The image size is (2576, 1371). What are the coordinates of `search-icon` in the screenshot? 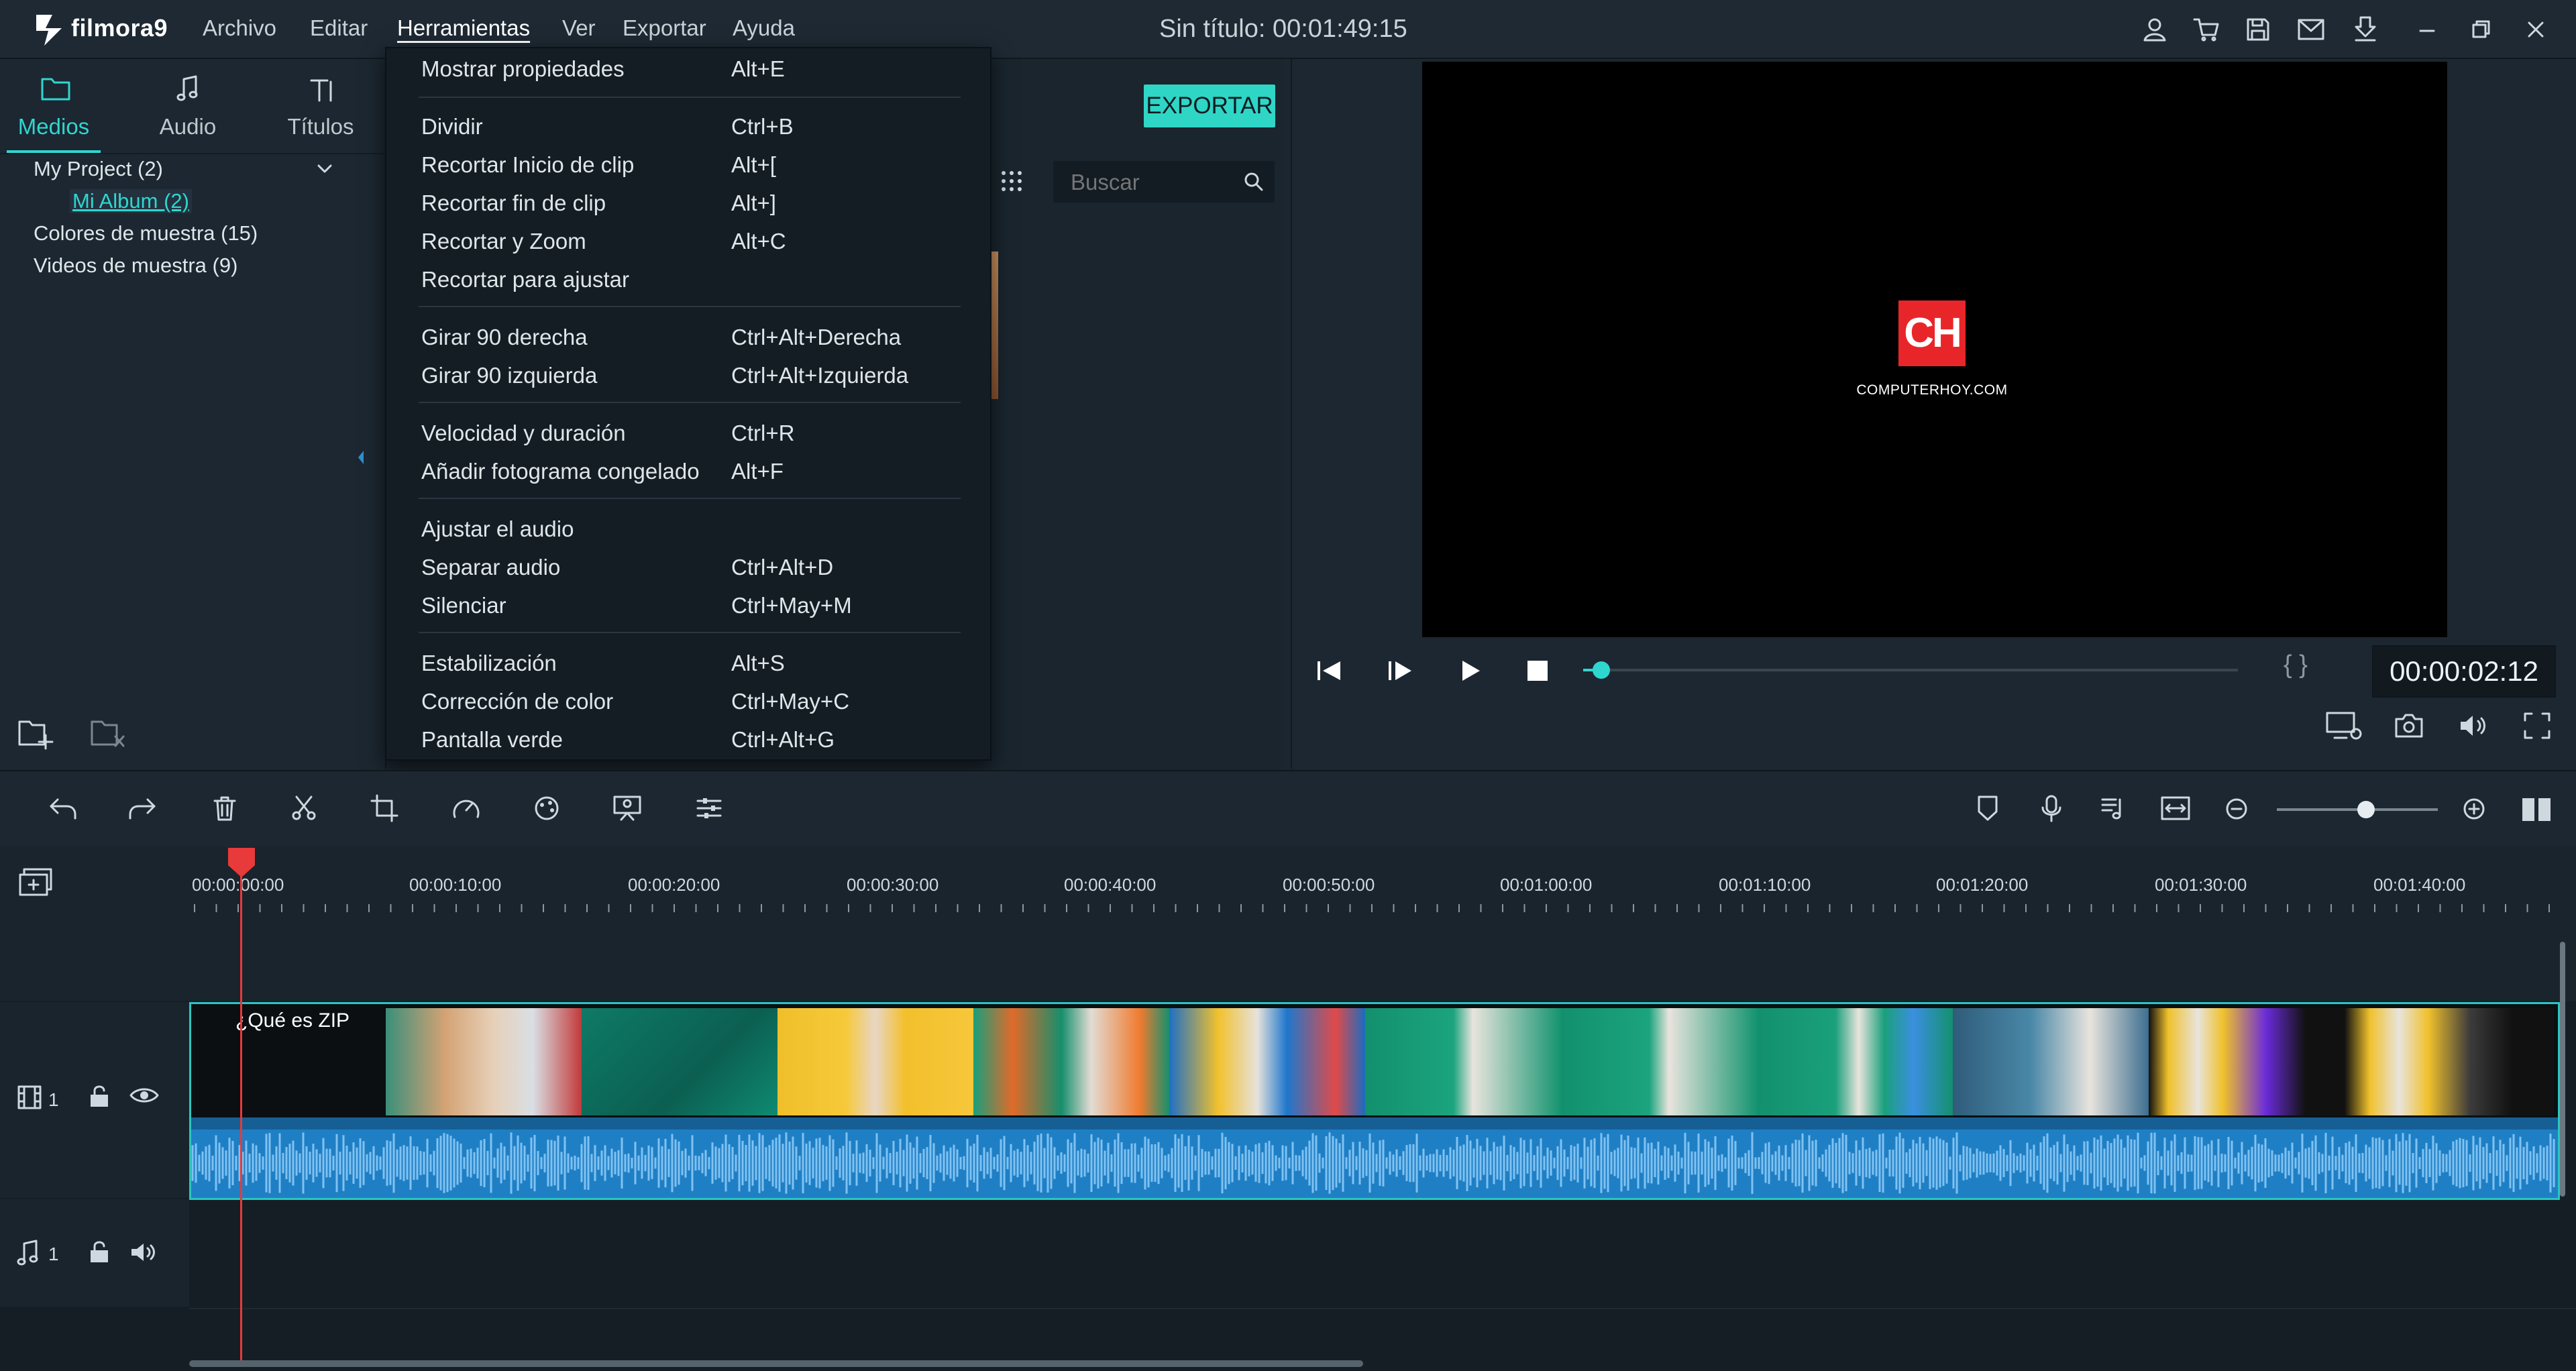 It's located at (1253, 181).